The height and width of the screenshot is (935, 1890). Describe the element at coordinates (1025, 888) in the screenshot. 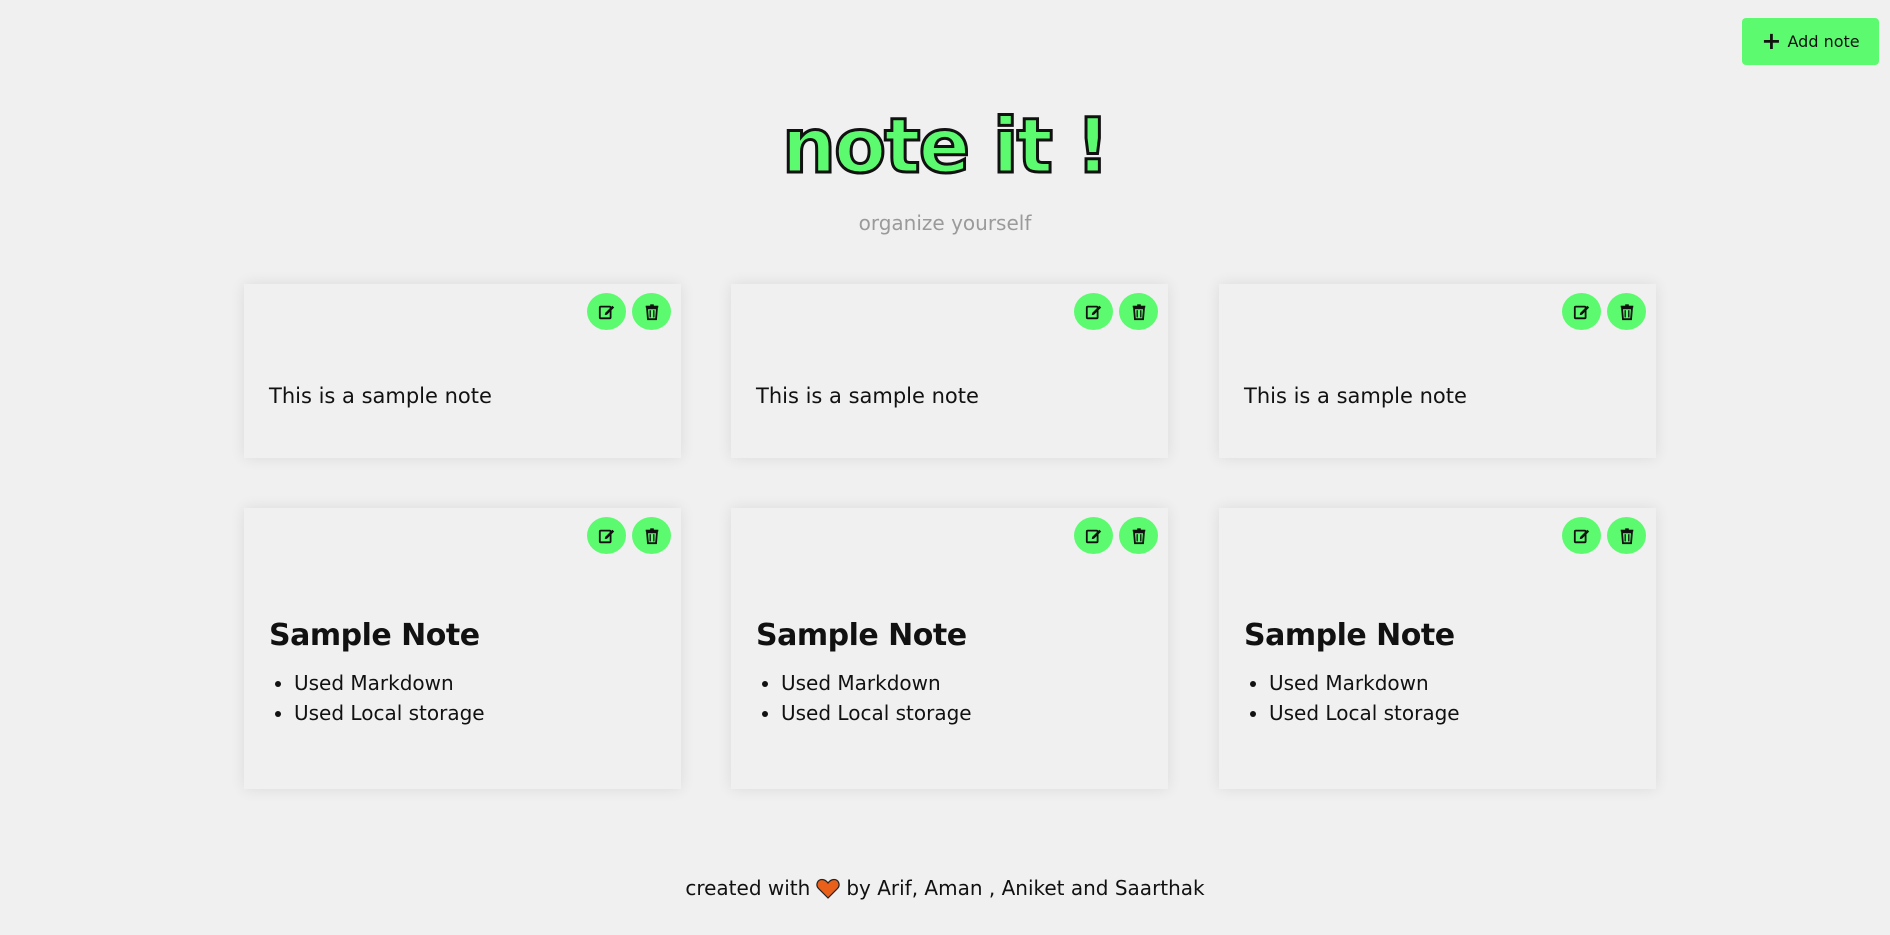

I see `footer-suffix: by Arif, Aman , Aniket and Saarthak` at that location.